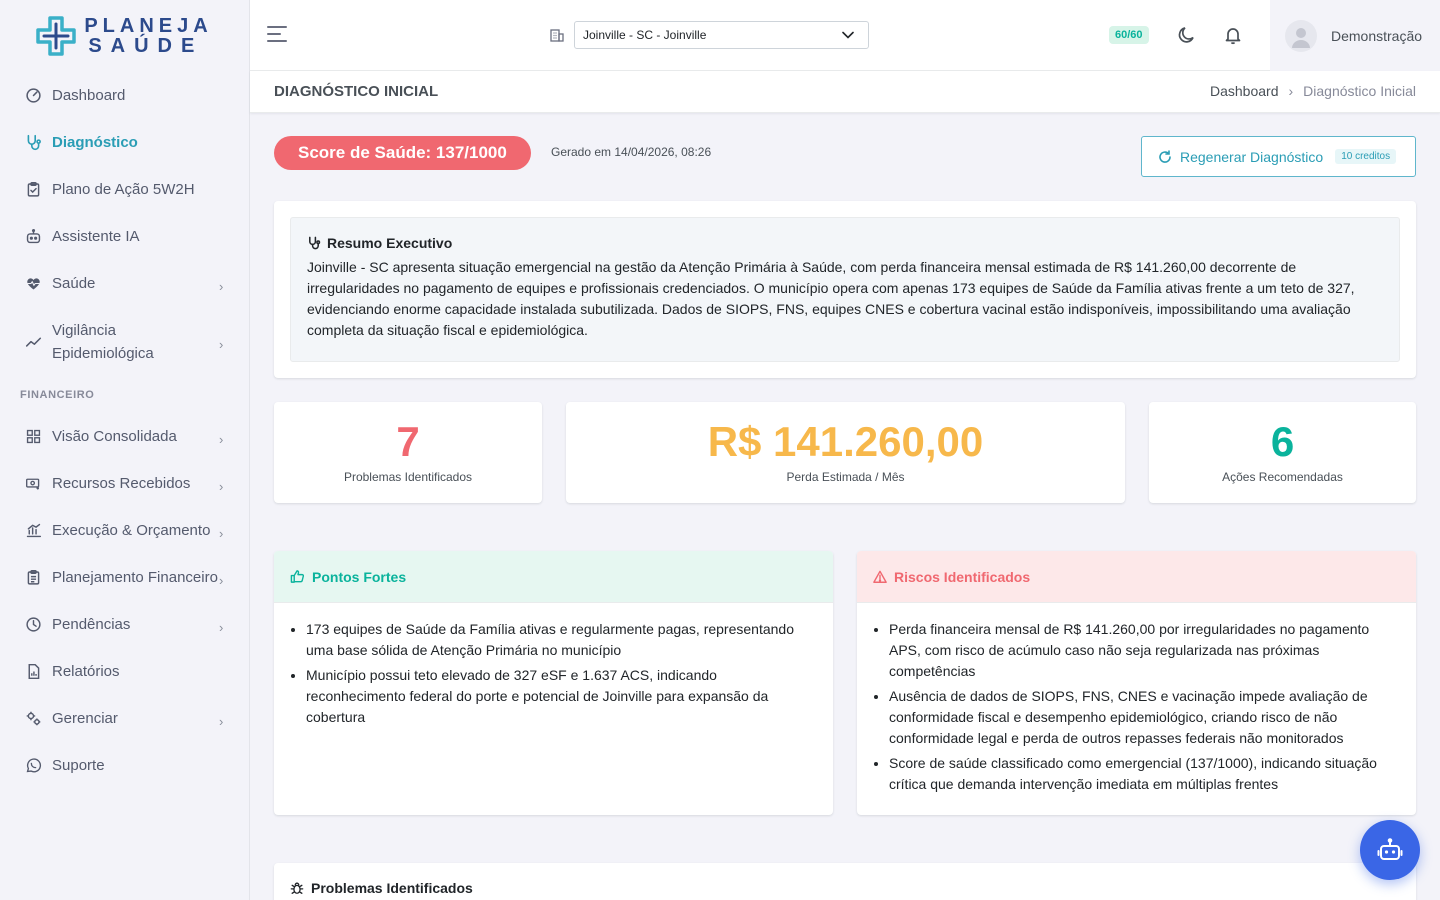  What do you see at coordinates (1390, 850) in the screenshot?
I see `chat-assistant-button` at bounding box center [1390, 850].